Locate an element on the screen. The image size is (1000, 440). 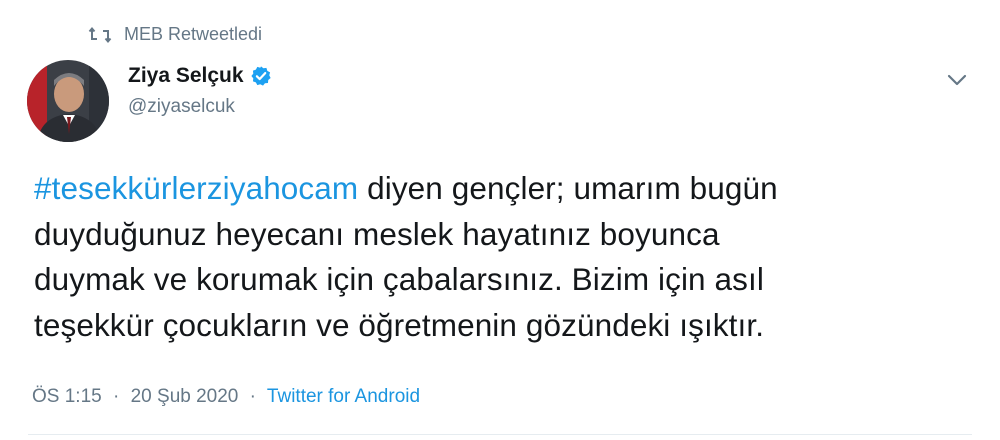
chevron-down-icon is located at coordinates (957, 80).